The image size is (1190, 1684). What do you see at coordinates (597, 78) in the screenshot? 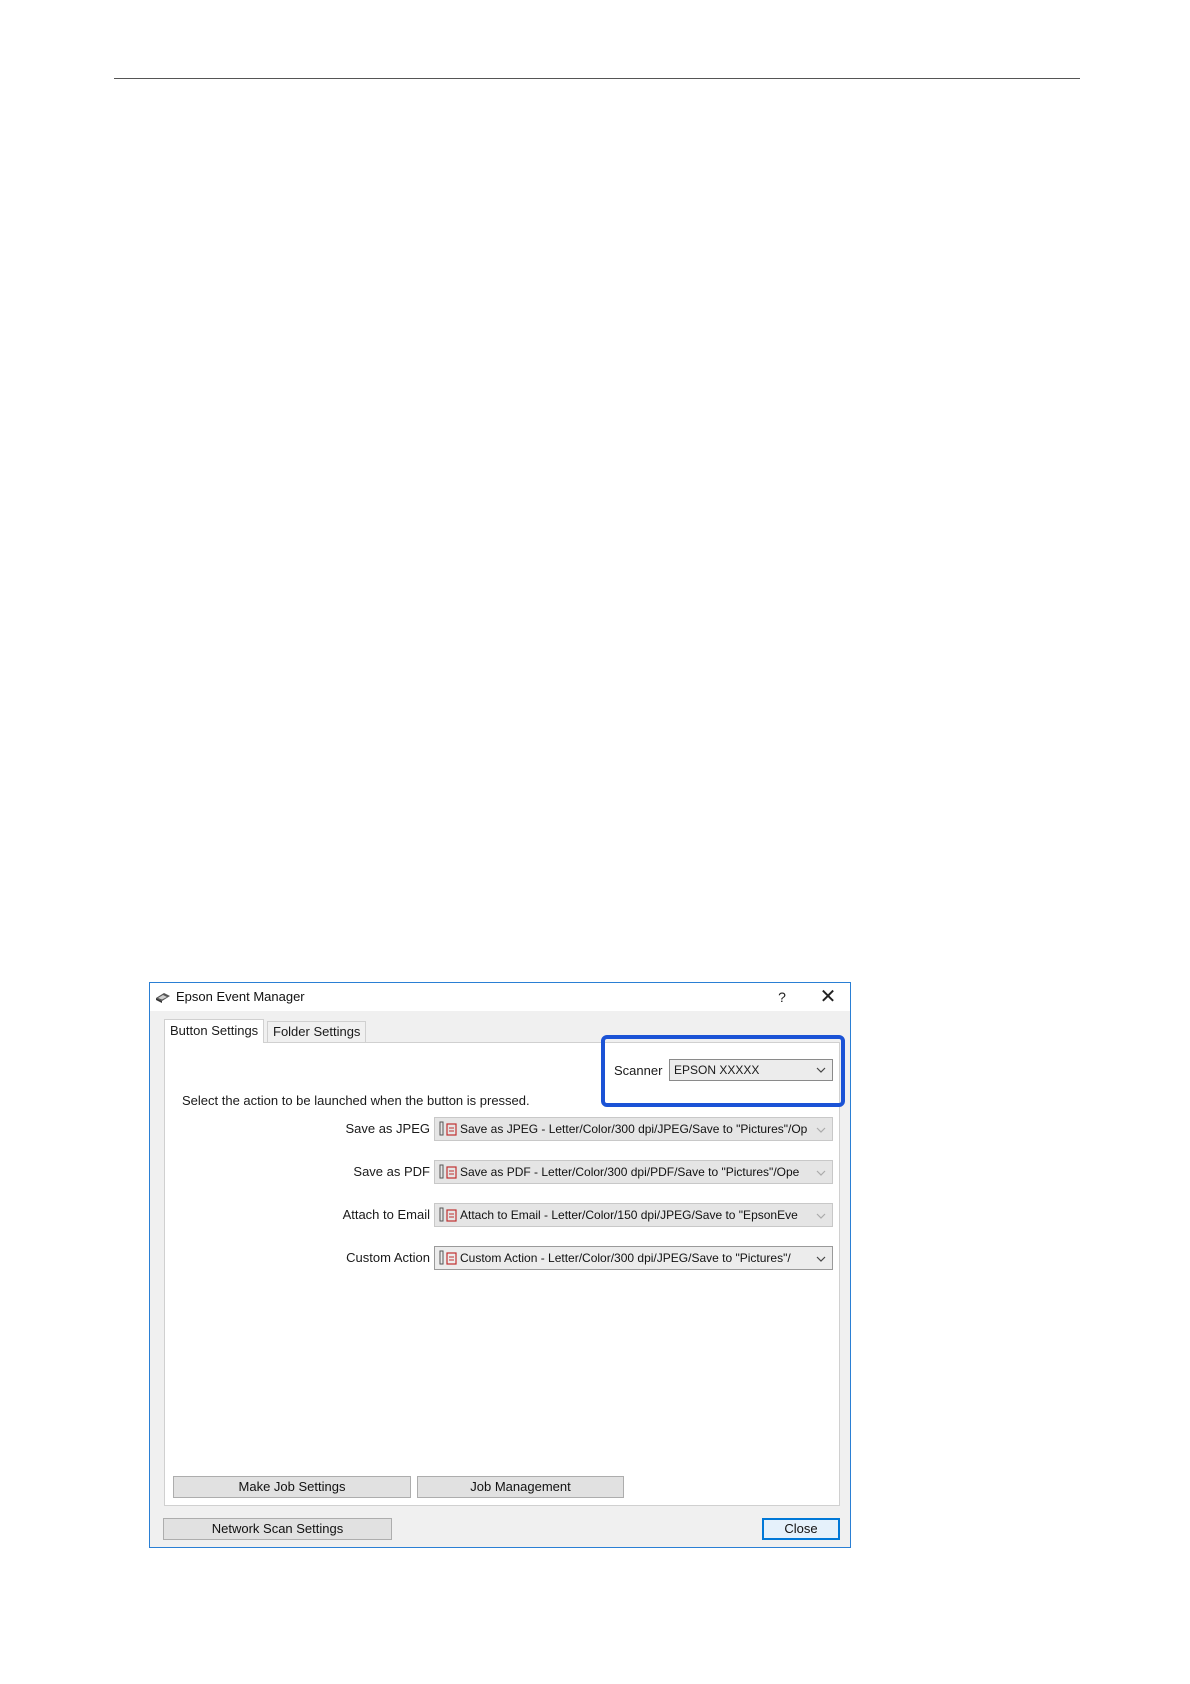
I see `page-header-rule` at bounding box center [597, 78].